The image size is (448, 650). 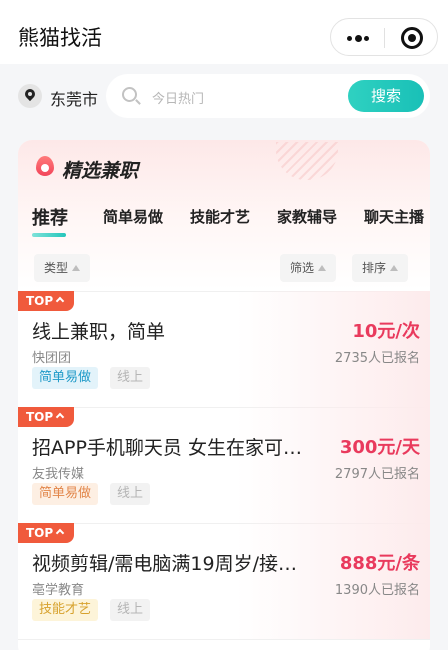 I want to click on type-filter: 类型, so click(x=62, y=268).